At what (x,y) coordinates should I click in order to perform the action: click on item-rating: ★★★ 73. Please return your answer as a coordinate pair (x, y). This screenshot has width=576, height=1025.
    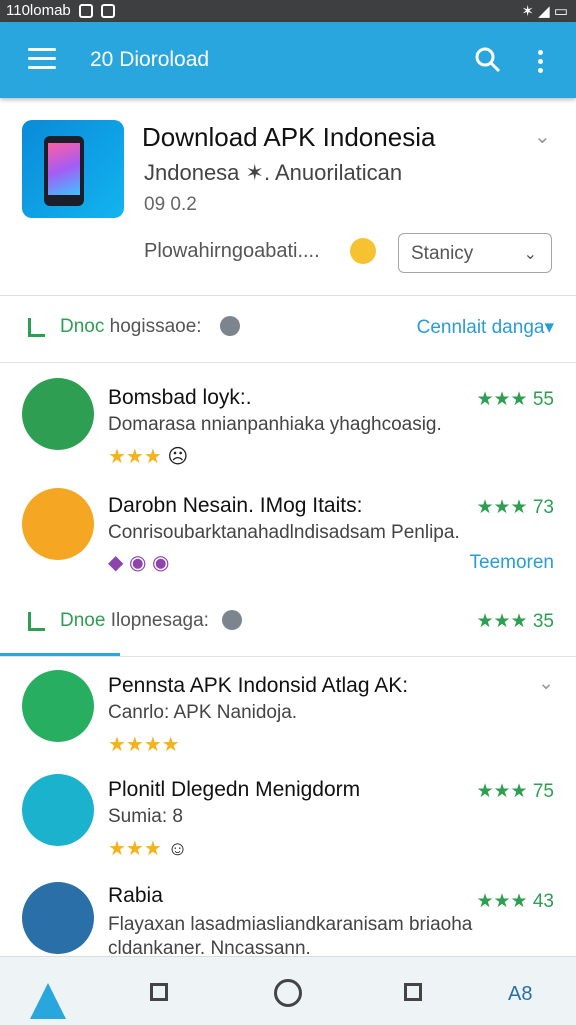
    Looking at the image, I should click on (515, 507).